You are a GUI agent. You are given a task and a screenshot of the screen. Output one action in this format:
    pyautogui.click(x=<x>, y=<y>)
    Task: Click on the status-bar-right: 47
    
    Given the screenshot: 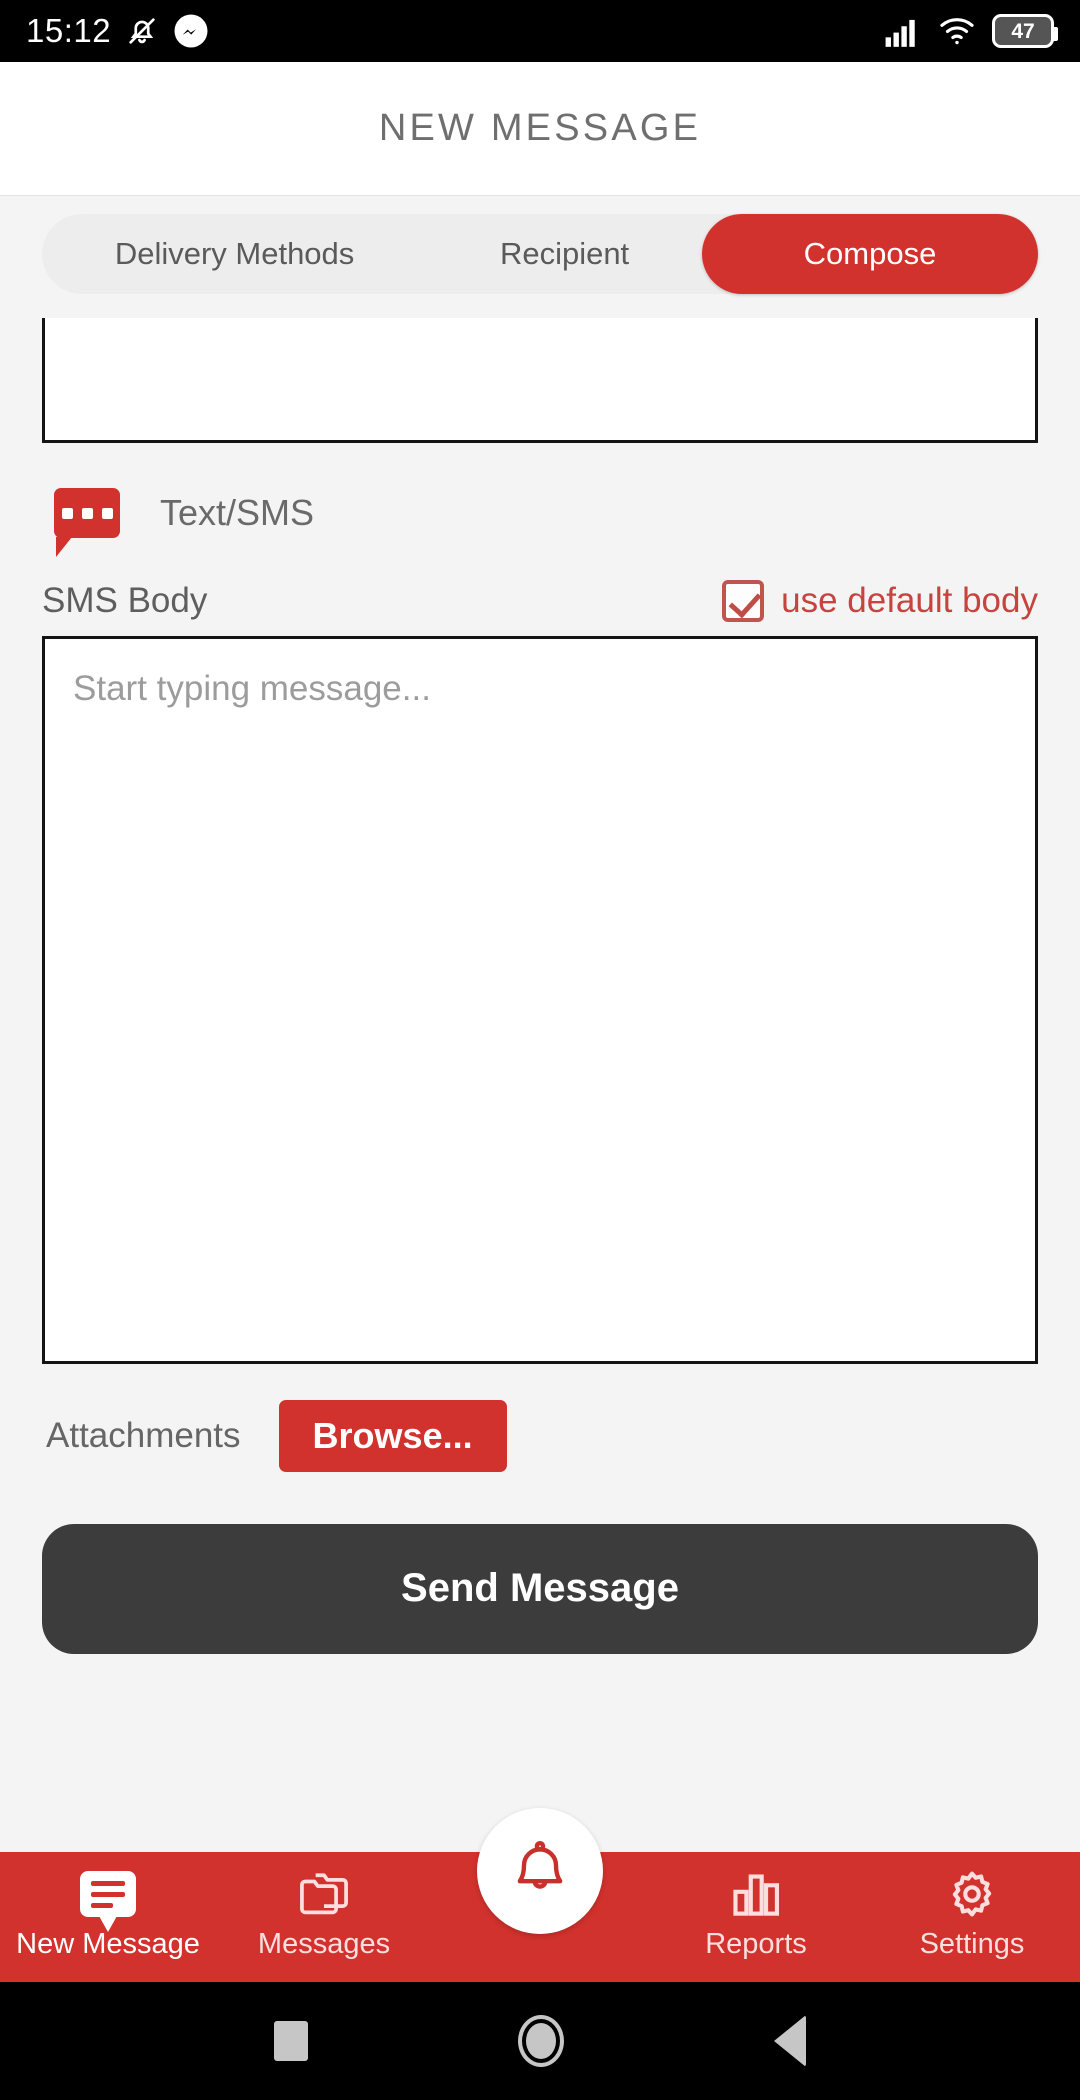 What is the action you would take?
    pyautogui.click(x=971, y=31)
    